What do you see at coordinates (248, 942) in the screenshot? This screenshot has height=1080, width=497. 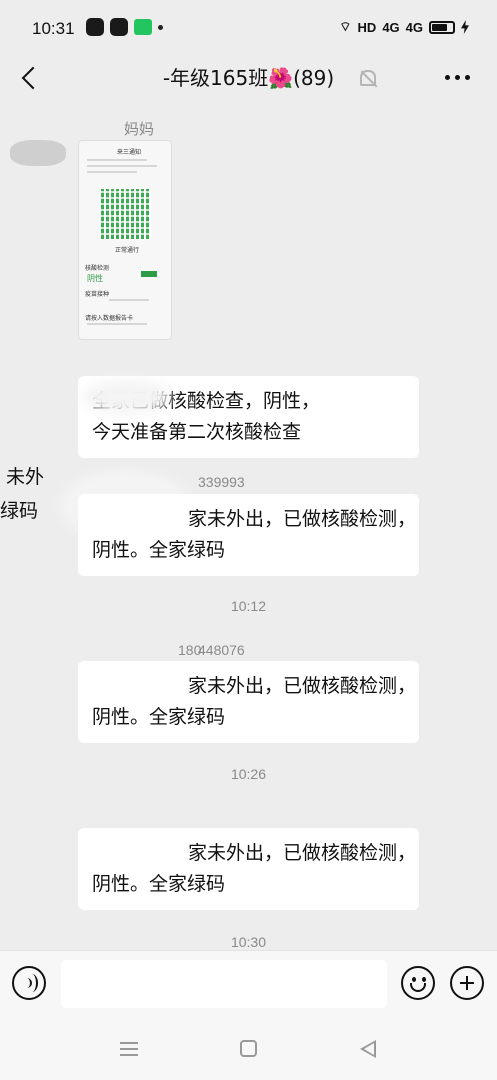 I see `timestamp: 10:30` at bounding box center [248, 942].